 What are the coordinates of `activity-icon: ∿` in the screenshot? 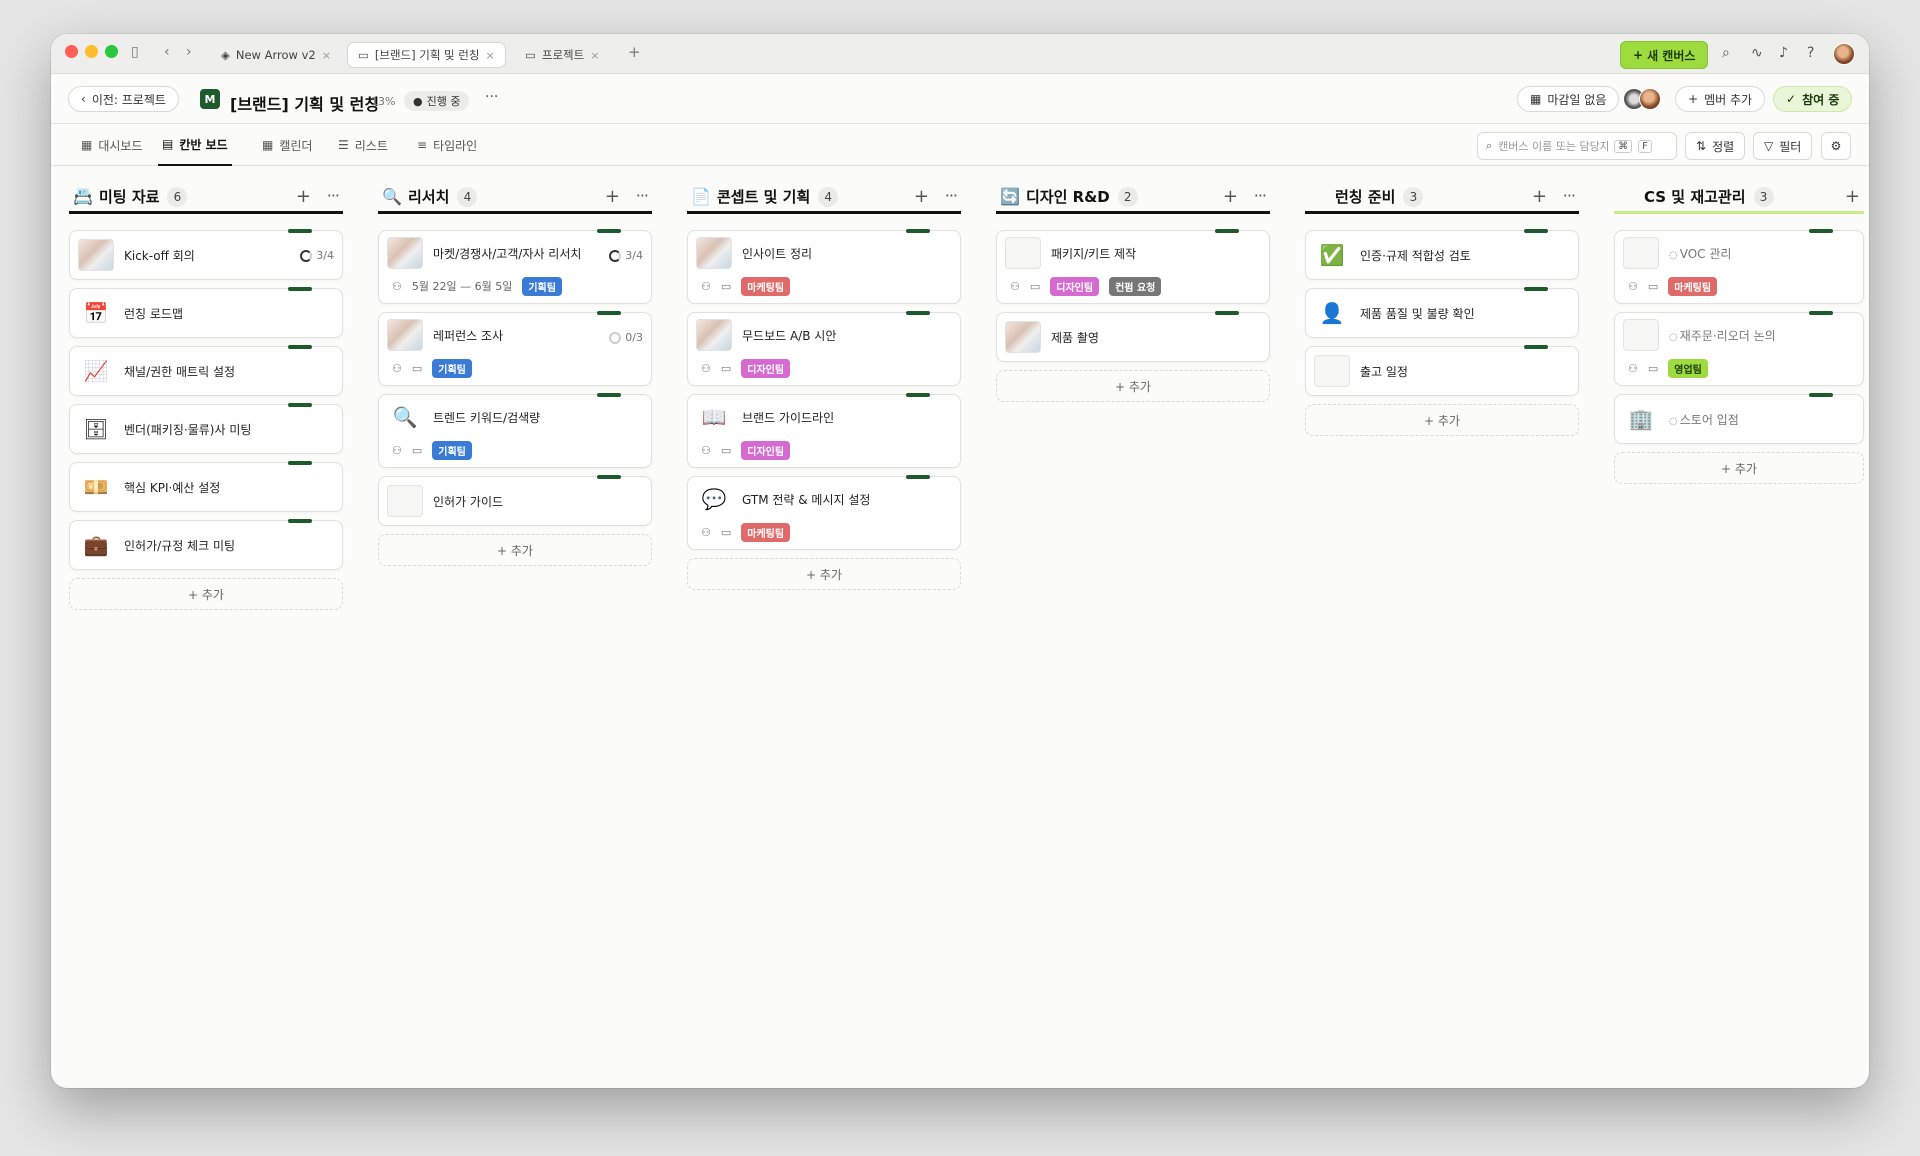 It's located at (1757, 53).